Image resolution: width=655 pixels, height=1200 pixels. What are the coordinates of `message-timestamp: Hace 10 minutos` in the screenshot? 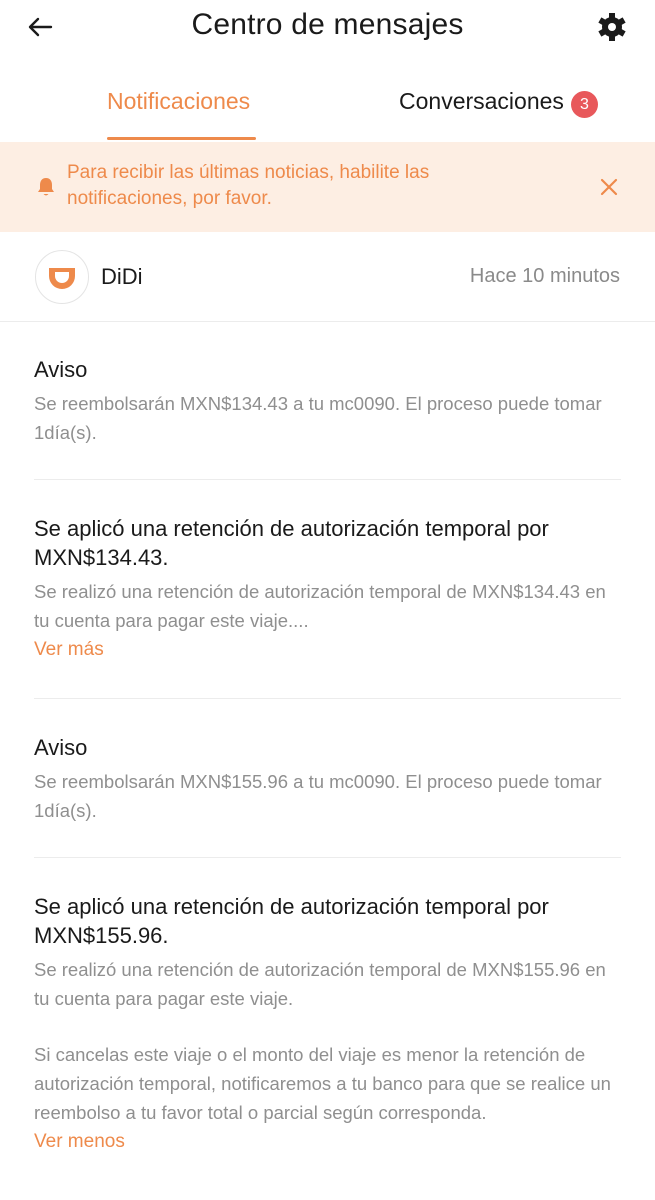 It's located at (544, 276).